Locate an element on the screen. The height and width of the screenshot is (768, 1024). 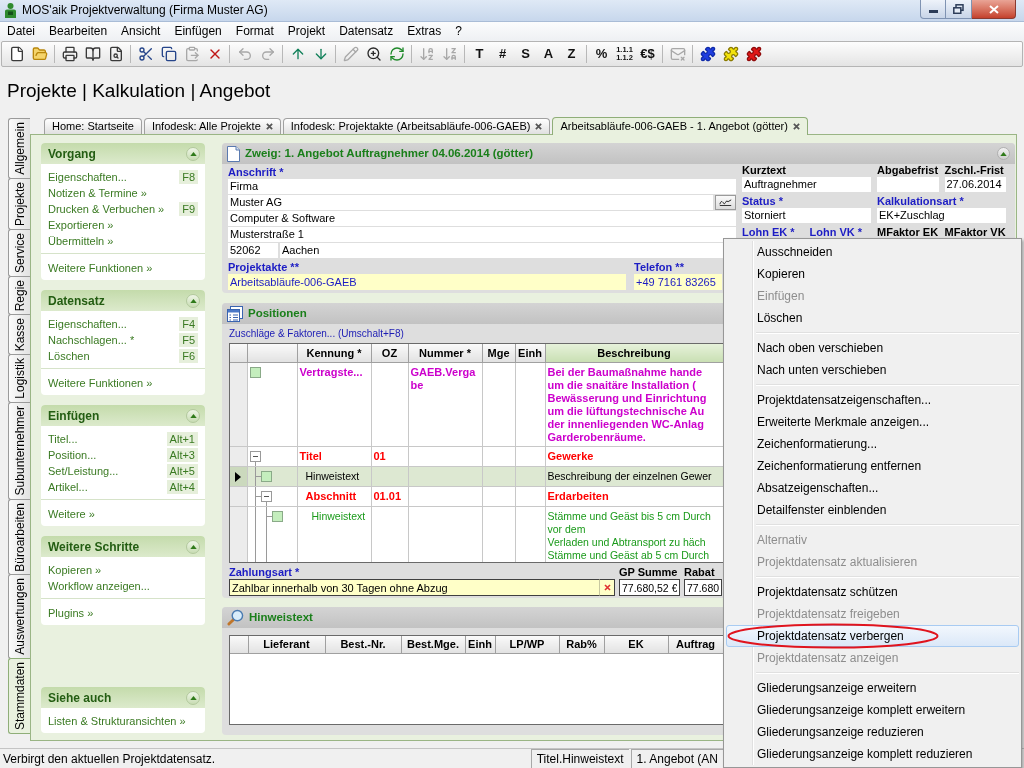
column-header: Lieferant is located at coordinates (286, 644).